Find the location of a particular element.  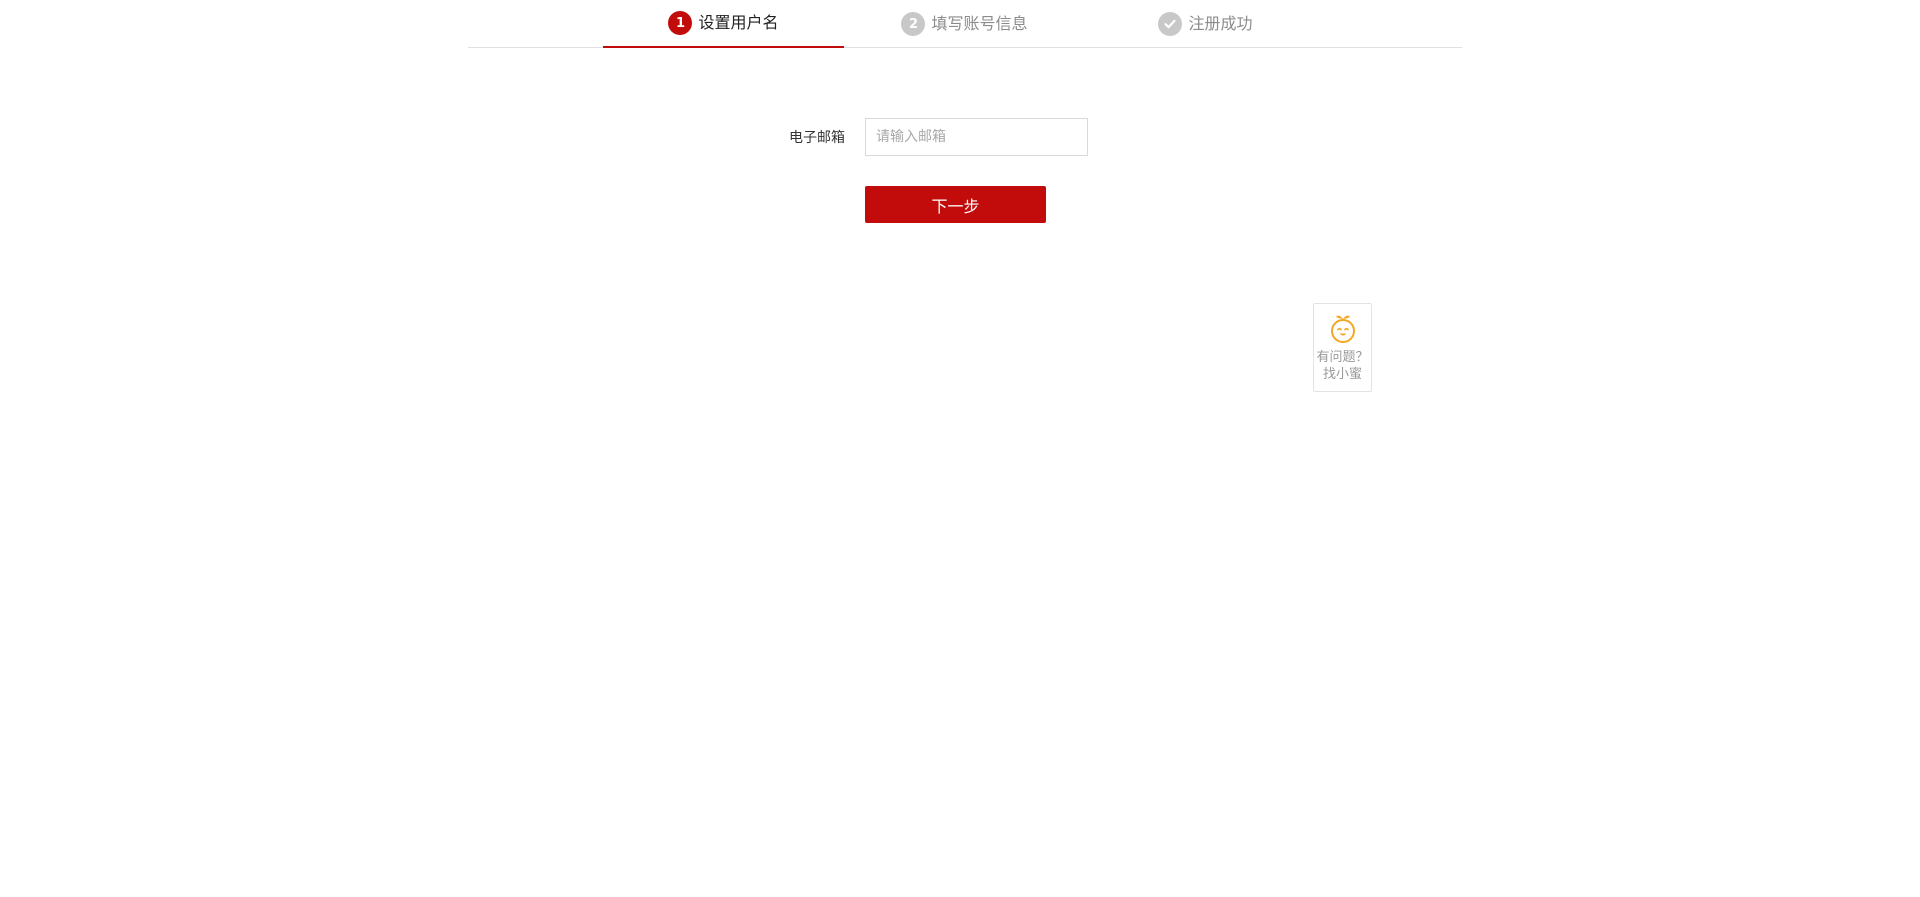

registration-steps: 1 设置用户名 2 填写账号信息 注册成功 is located at coordinates (965, 24).